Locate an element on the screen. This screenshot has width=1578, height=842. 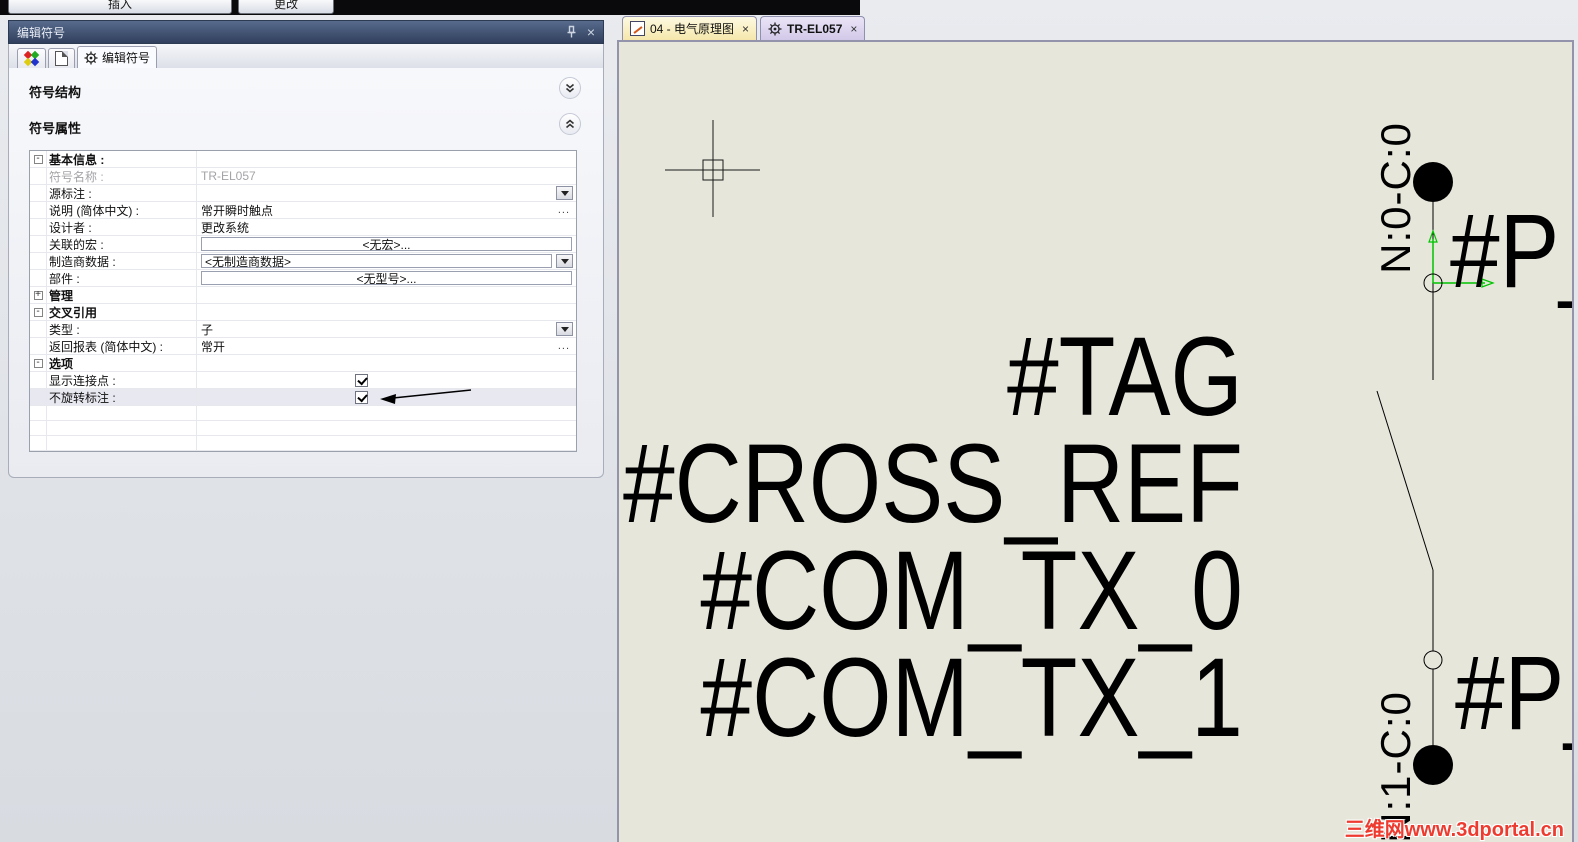
watermark: 三维网www.3dportal.cn is located at coordinates (1454, 830).